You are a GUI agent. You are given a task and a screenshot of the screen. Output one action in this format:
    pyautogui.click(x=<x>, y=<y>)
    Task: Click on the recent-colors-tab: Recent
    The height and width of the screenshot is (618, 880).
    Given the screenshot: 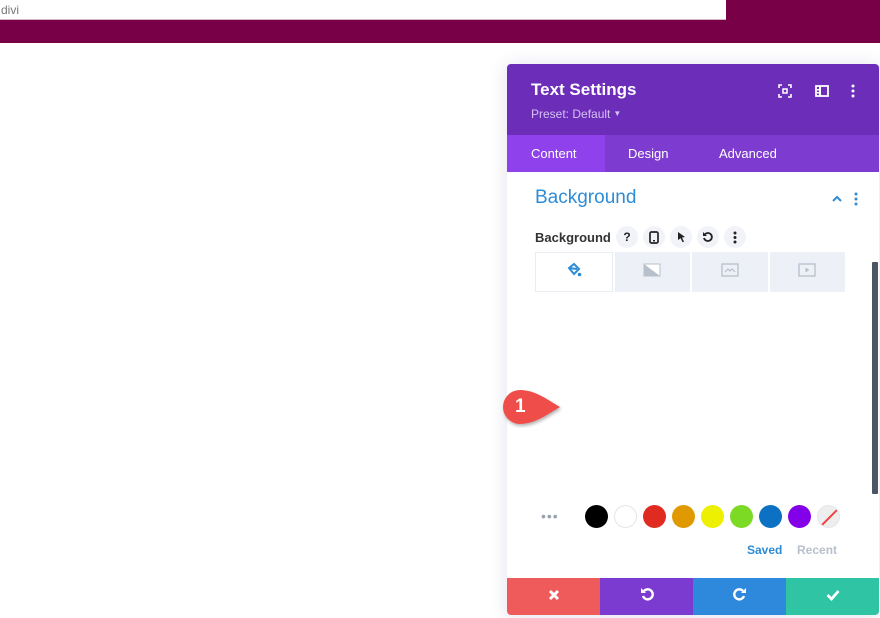 What is the action you would take?
    pyautogui.click(x=817, y=550)
    